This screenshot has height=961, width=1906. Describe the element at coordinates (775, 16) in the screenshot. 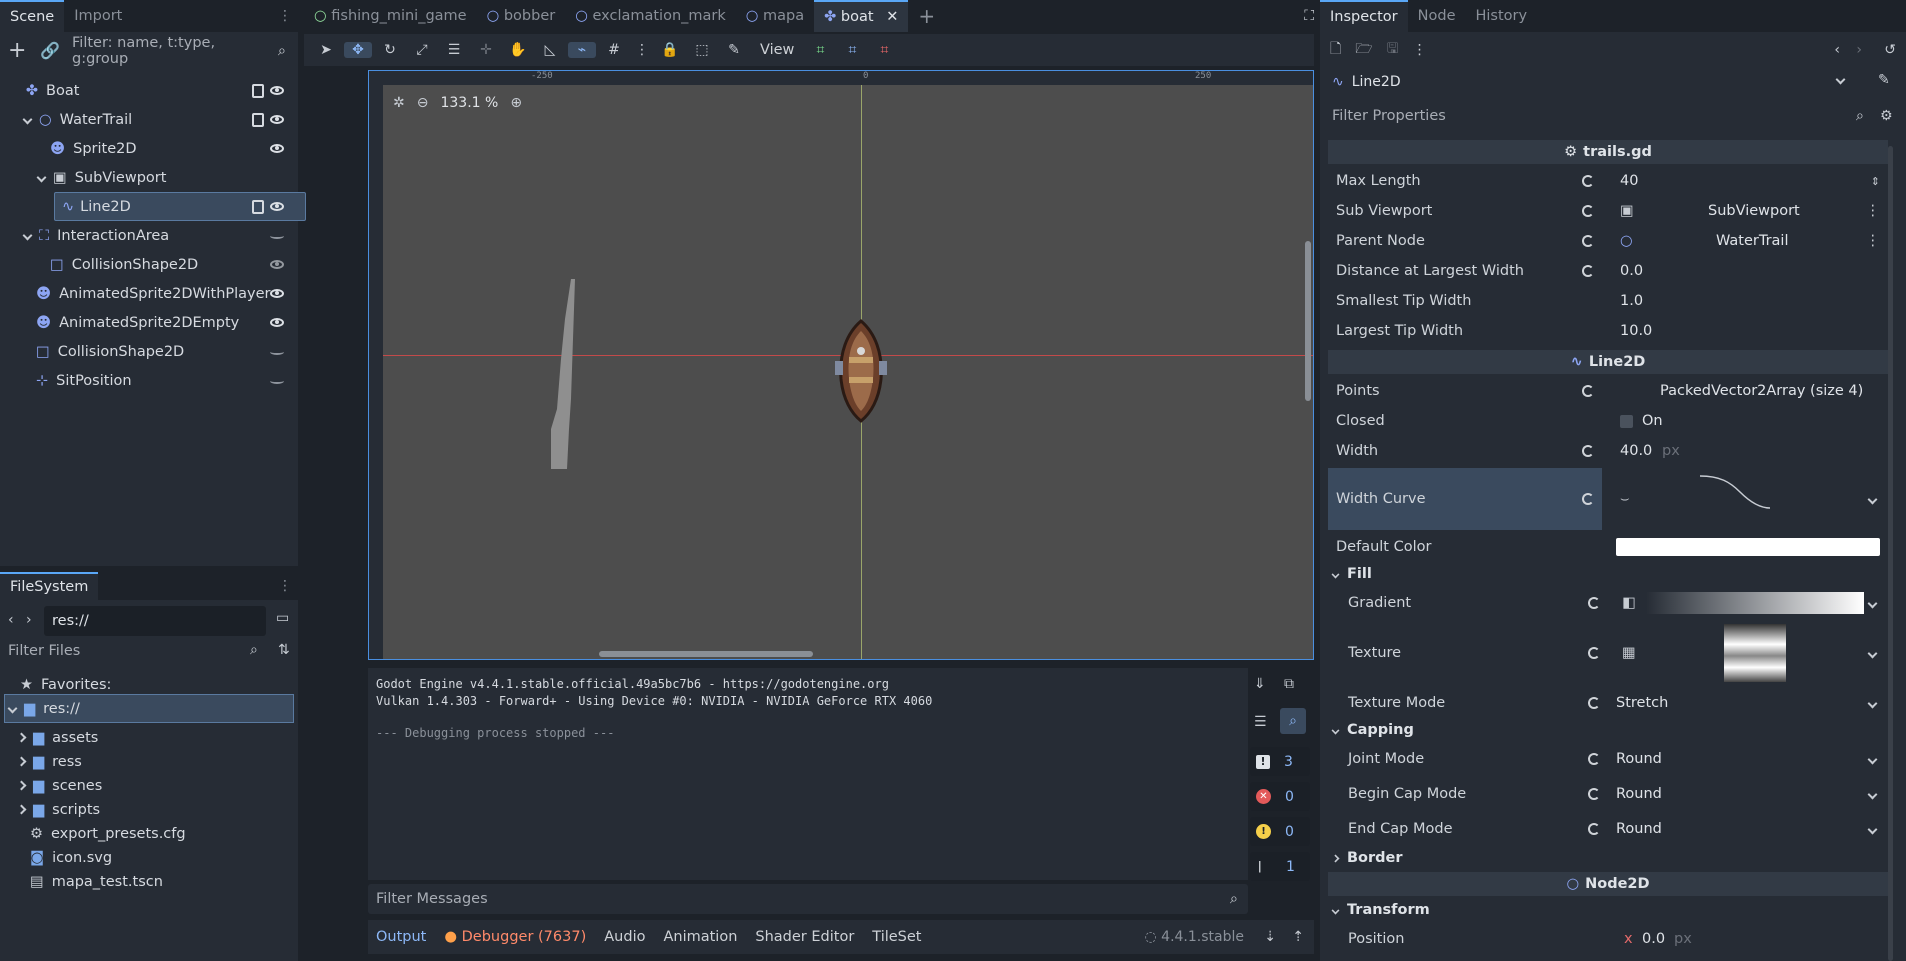

I see `tab-mapa: ○ mapa` at that location.